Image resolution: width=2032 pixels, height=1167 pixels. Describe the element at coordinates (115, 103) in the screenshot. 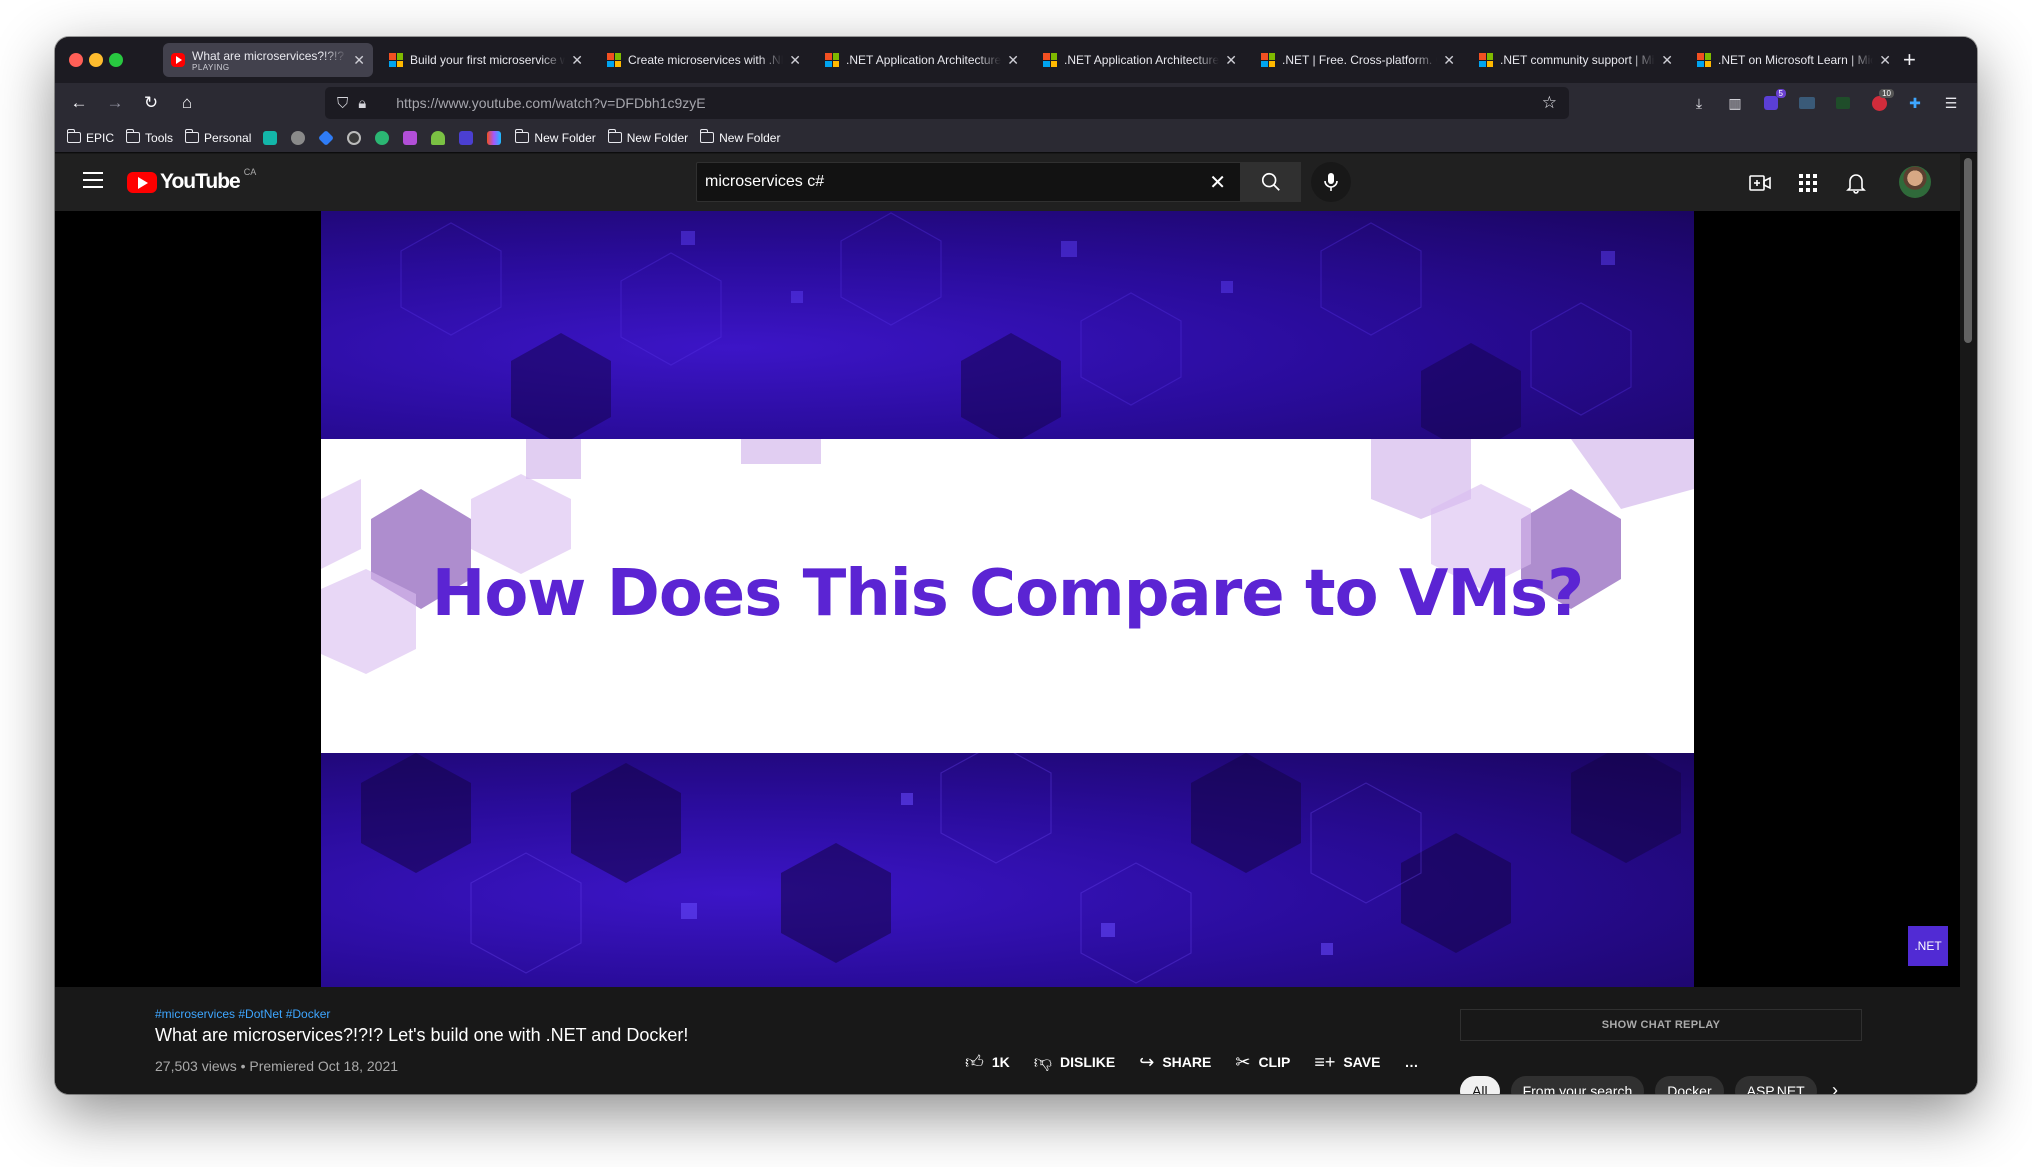

I see `forward-icon: →` at that location.